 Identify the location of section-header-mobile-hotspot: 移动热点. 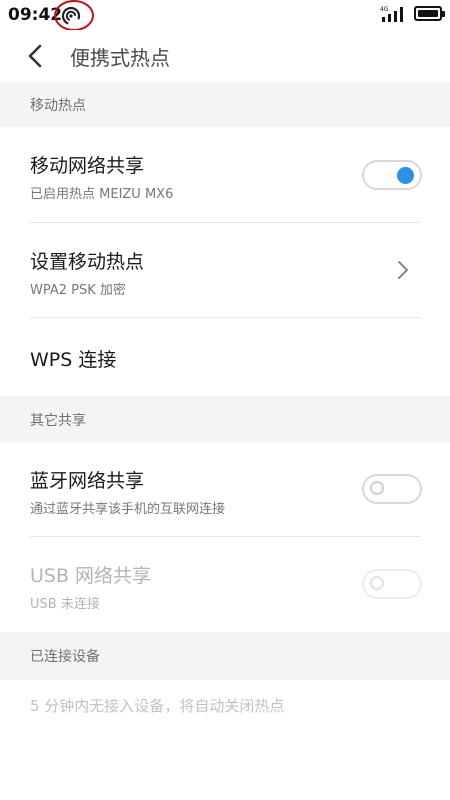
(225, 104).